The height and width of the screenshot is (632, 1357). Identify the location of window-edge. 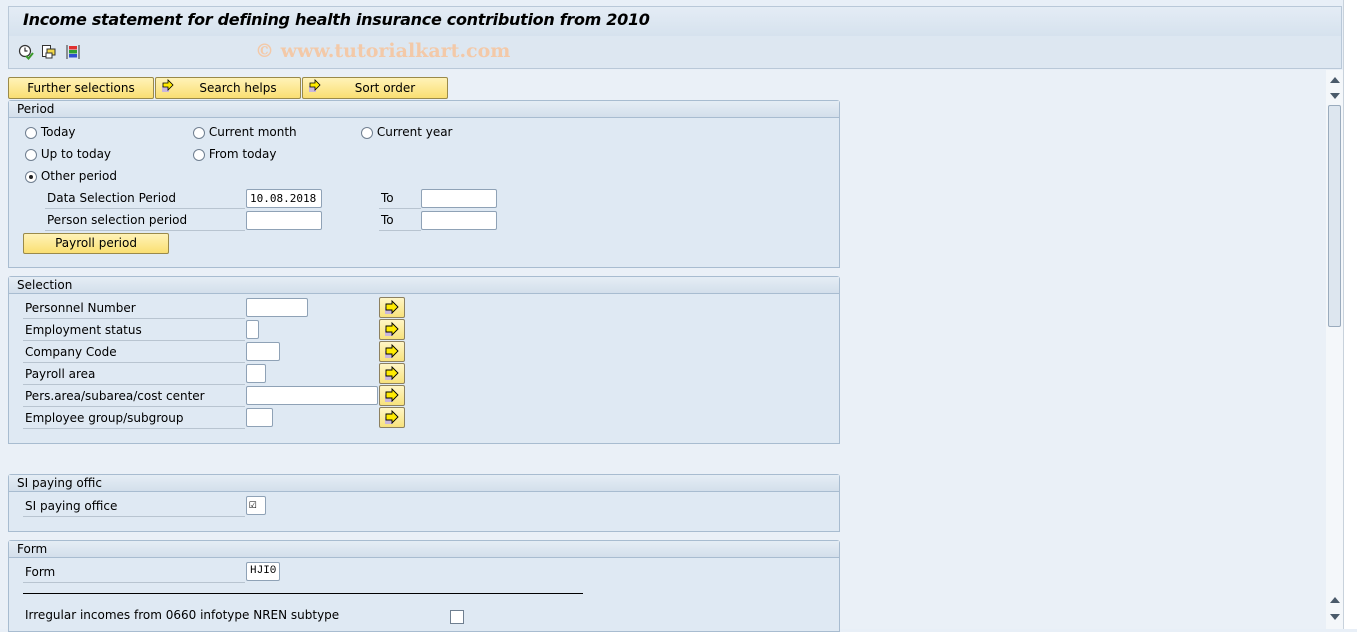
(1350, 314).